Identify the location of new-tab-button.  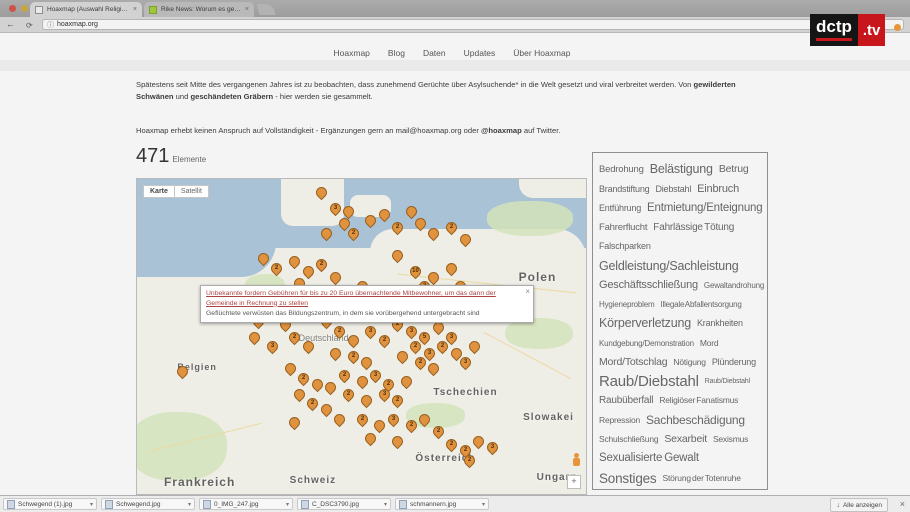
(266, 9).